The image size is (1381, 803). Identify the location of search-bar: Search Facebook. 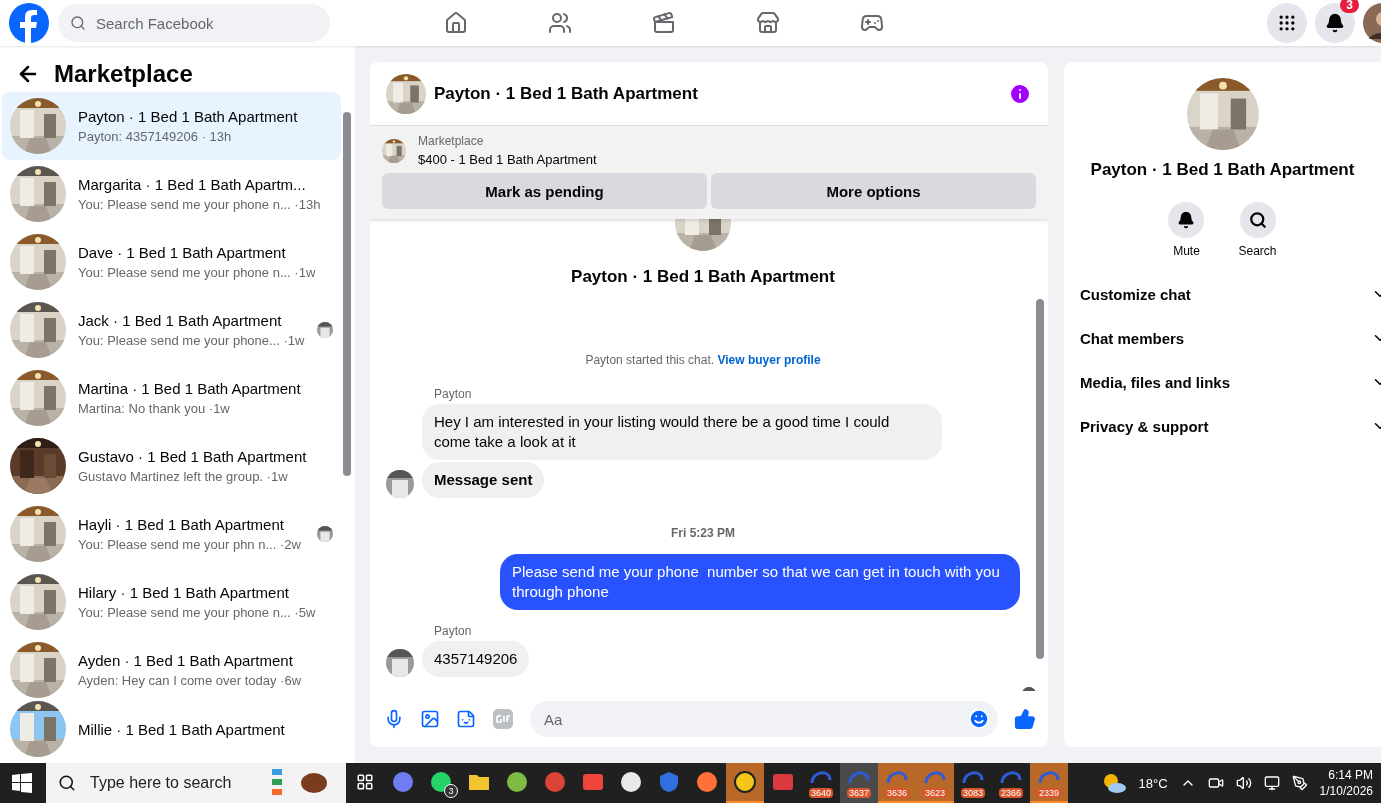
(194, 23).